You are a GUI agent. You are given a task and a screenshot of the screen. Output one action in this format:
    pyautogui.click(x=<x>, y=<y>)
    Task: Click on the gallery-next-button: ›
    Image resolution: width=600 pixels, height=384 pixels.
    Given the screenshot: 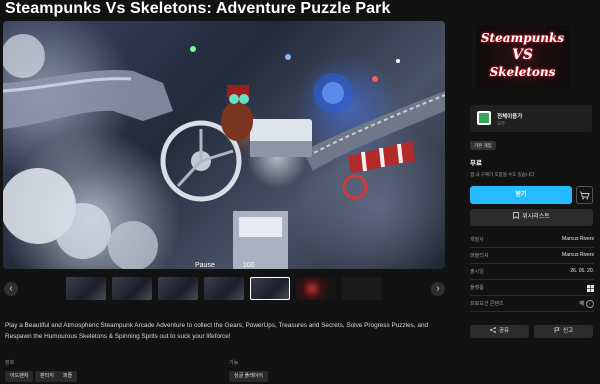 What is the action you would take?
    pyautogui.click(x=438, y=289)
    